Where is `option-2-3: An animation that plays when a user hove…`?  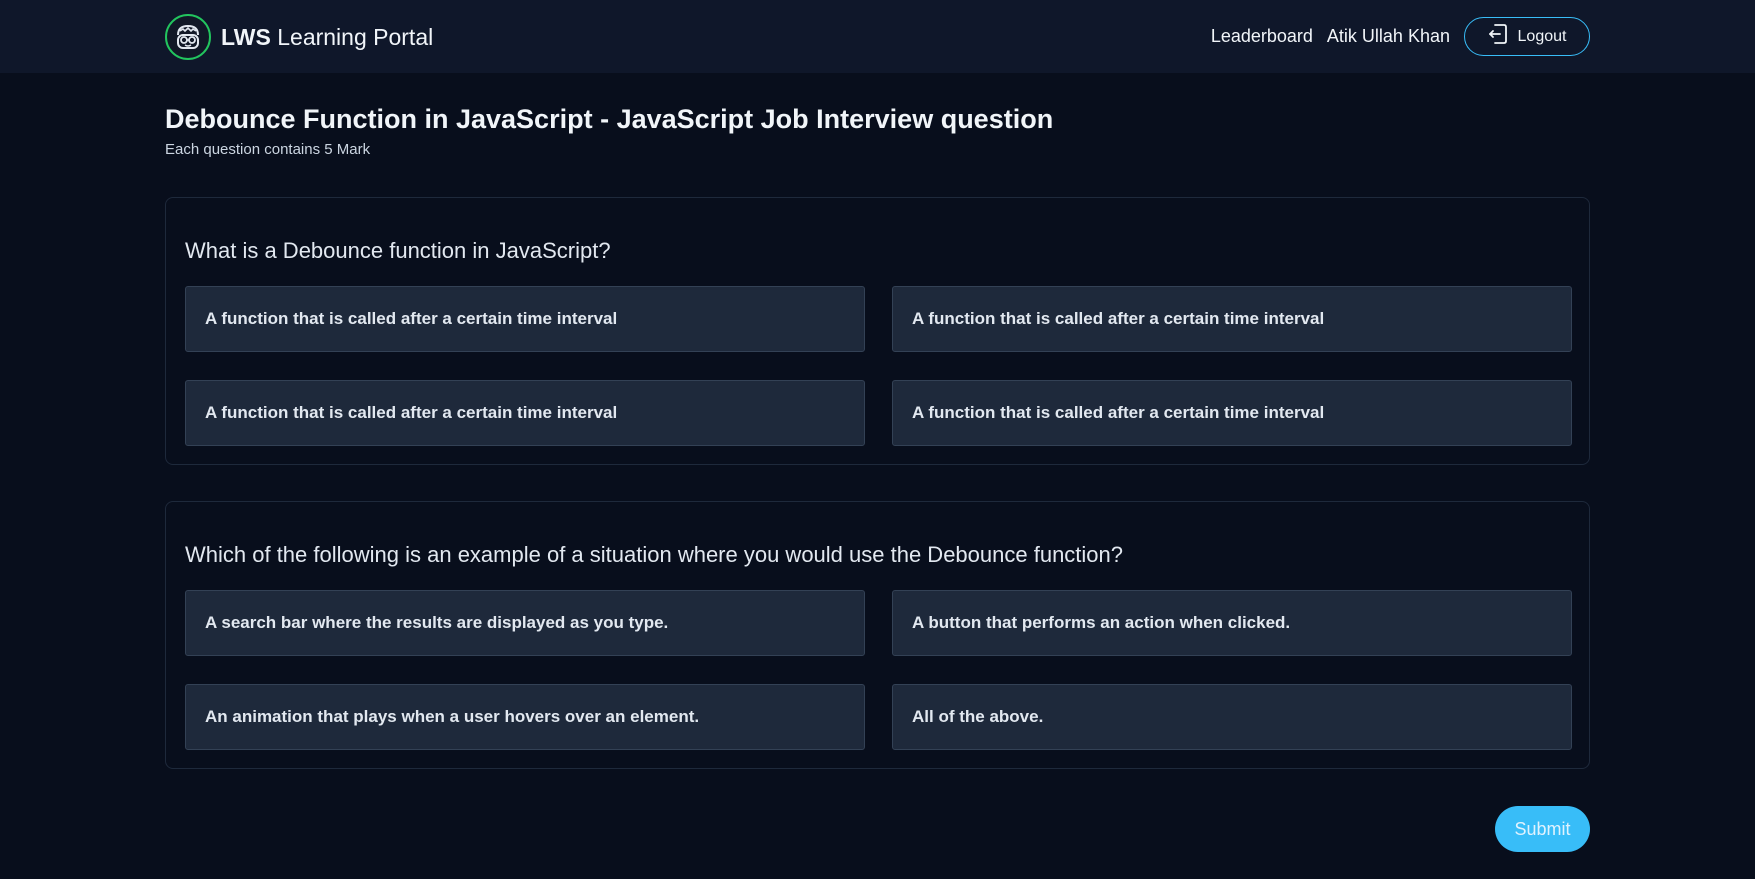 option-2-3: An animation that plays when a user hove… is located at coordinates (525, 717).